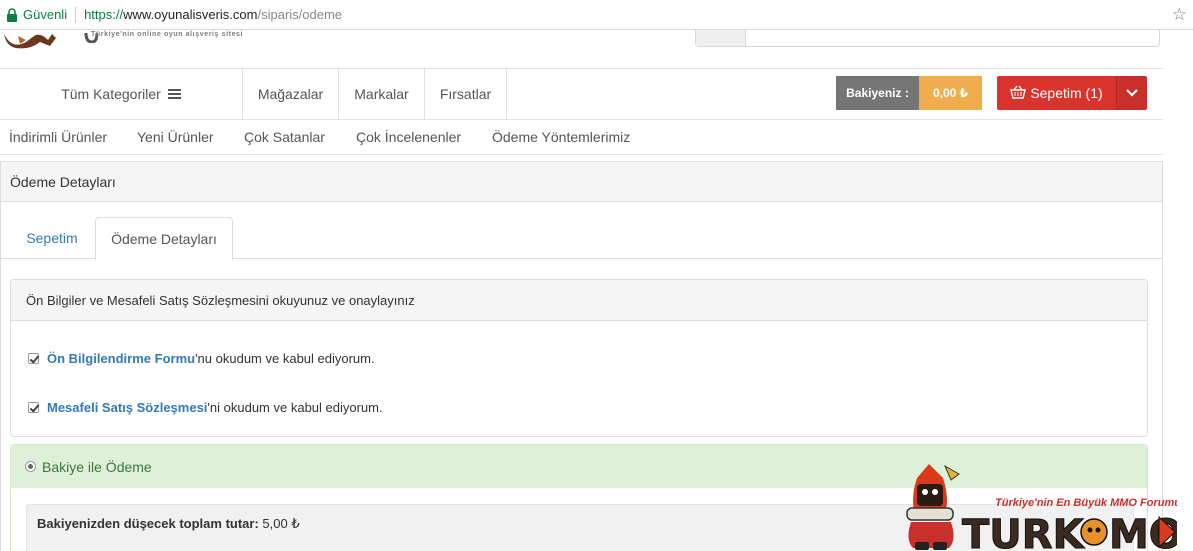 Image resolution: width=1193 pixels, height=551 pixels. What do you see at coordinates (30, 466) in the screenshot?
I see `balance-payment-radio` at bounding box center [30, 466].